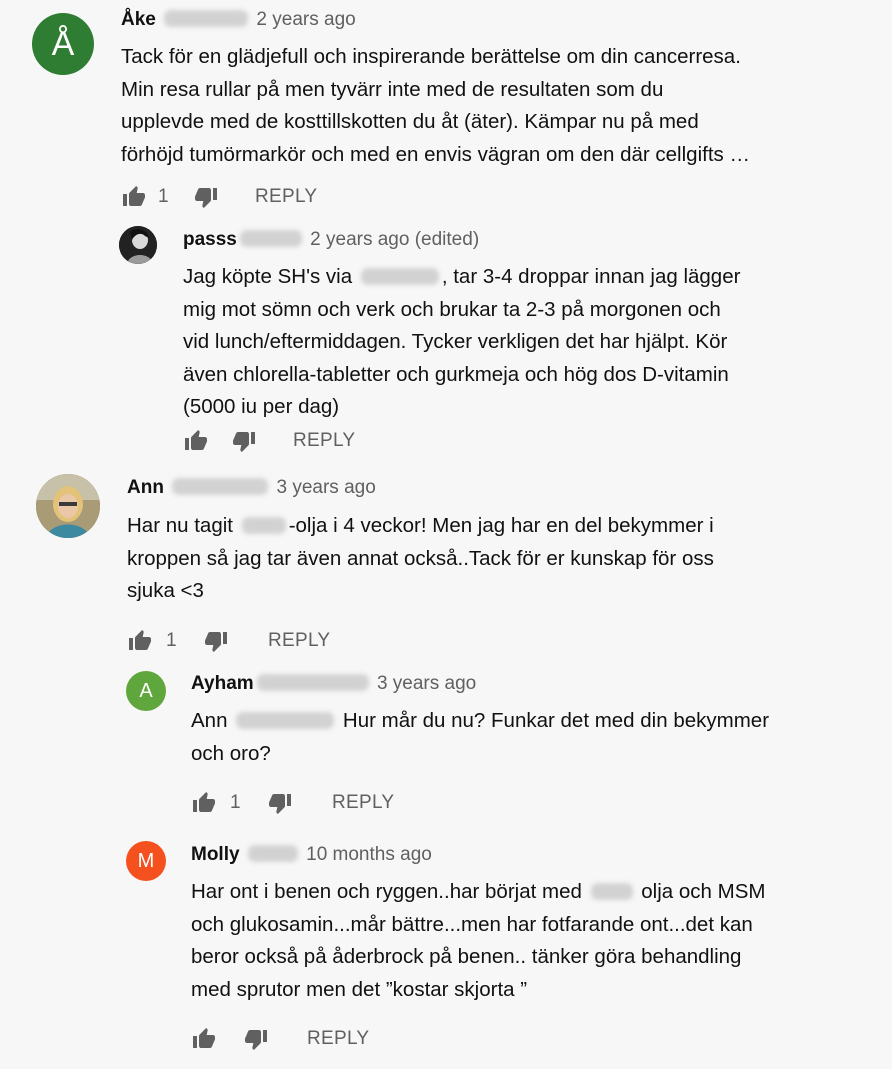 This screenshot has width=892, height=1069. I want to click on comment-author: Åke, so click(138, 19).